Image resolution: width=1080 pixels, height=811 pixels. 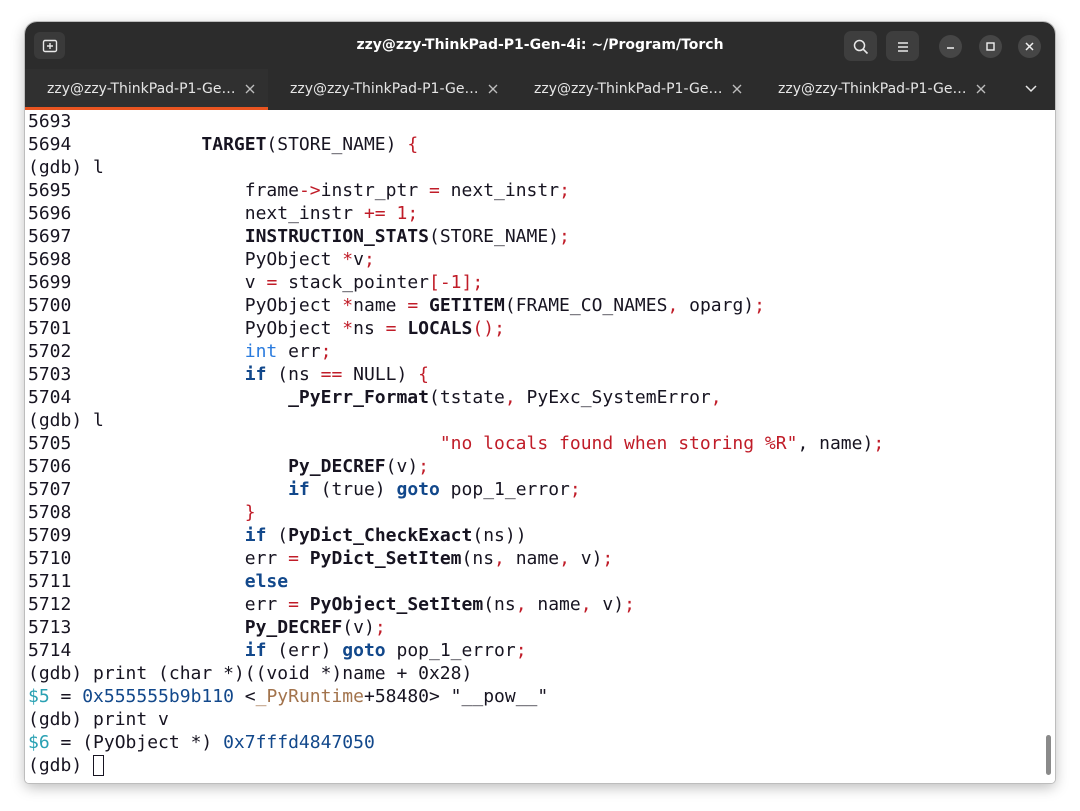 I want to click on terminal-line: 5697 INSTRUCTION_STATS(STORE_NAME);, so click(x=456, y=236).